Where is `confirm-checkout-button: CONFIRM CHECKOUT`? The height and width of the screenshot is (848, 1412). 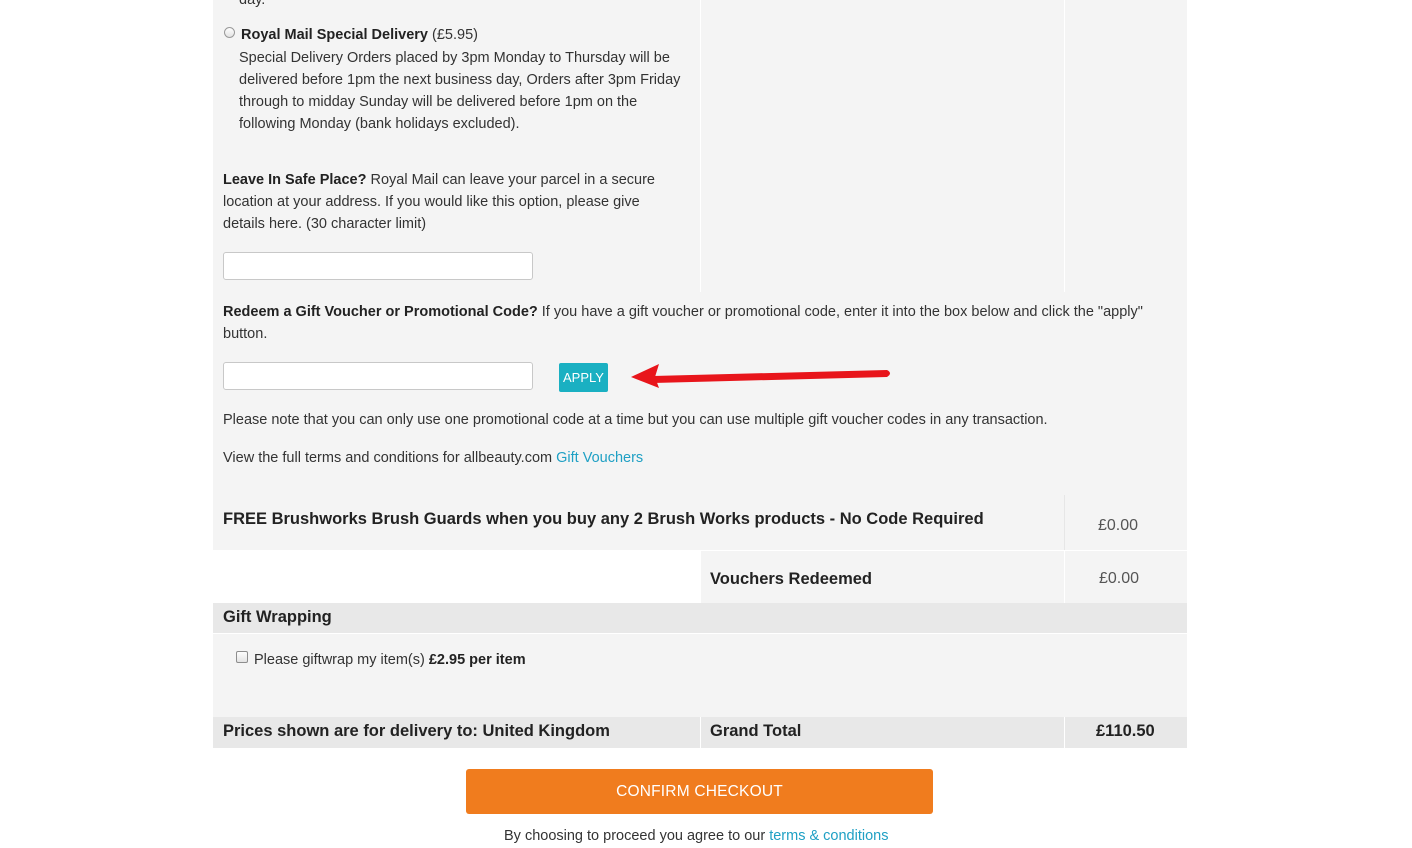
confirm-checkout-button: CONFIRM CHECKOUT is located at coordinates (699, 791).